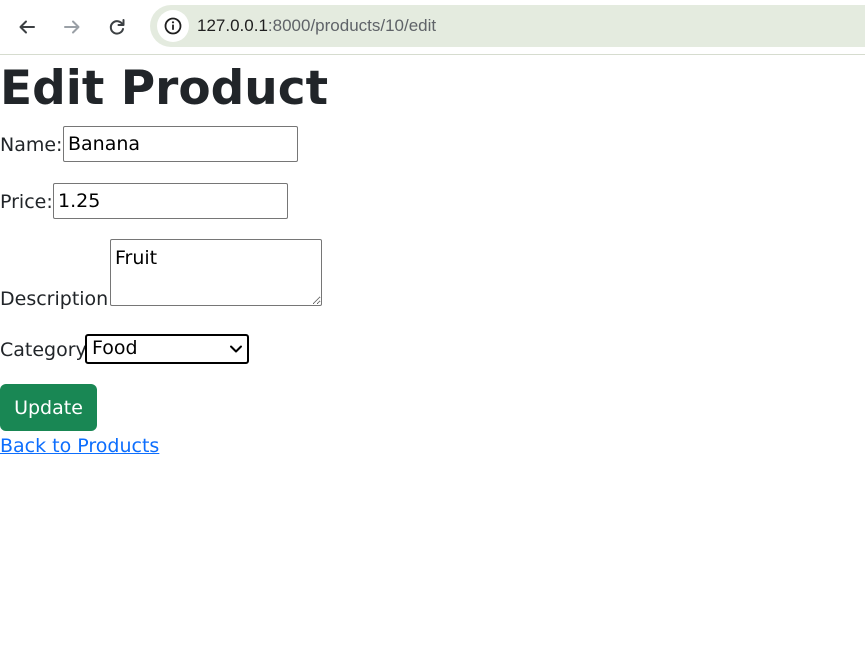  Describe the element at coordinates (164, 88) in the screenshot. I see `page-title: Edit Product` at that location.